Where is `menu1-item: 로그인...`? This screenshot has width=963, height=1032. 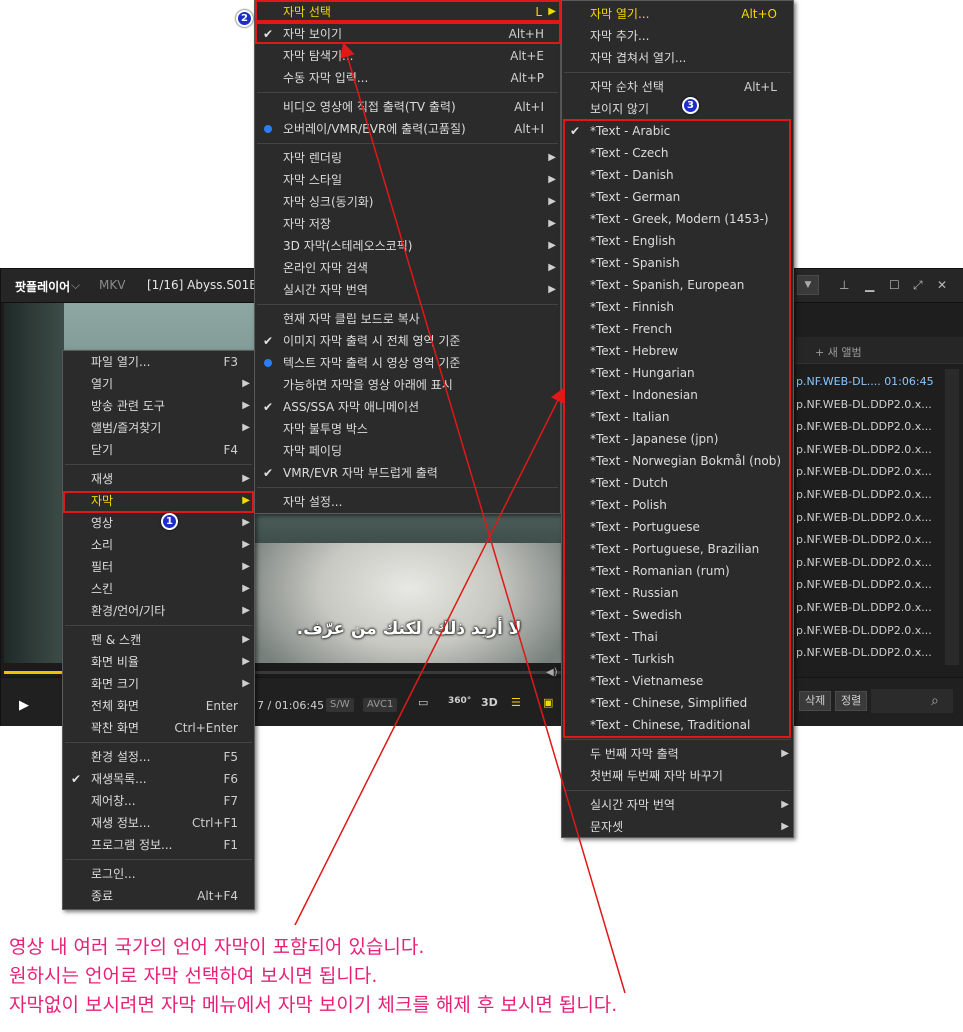
menu1-item: 로그인... is located at coordinates (158, 874).